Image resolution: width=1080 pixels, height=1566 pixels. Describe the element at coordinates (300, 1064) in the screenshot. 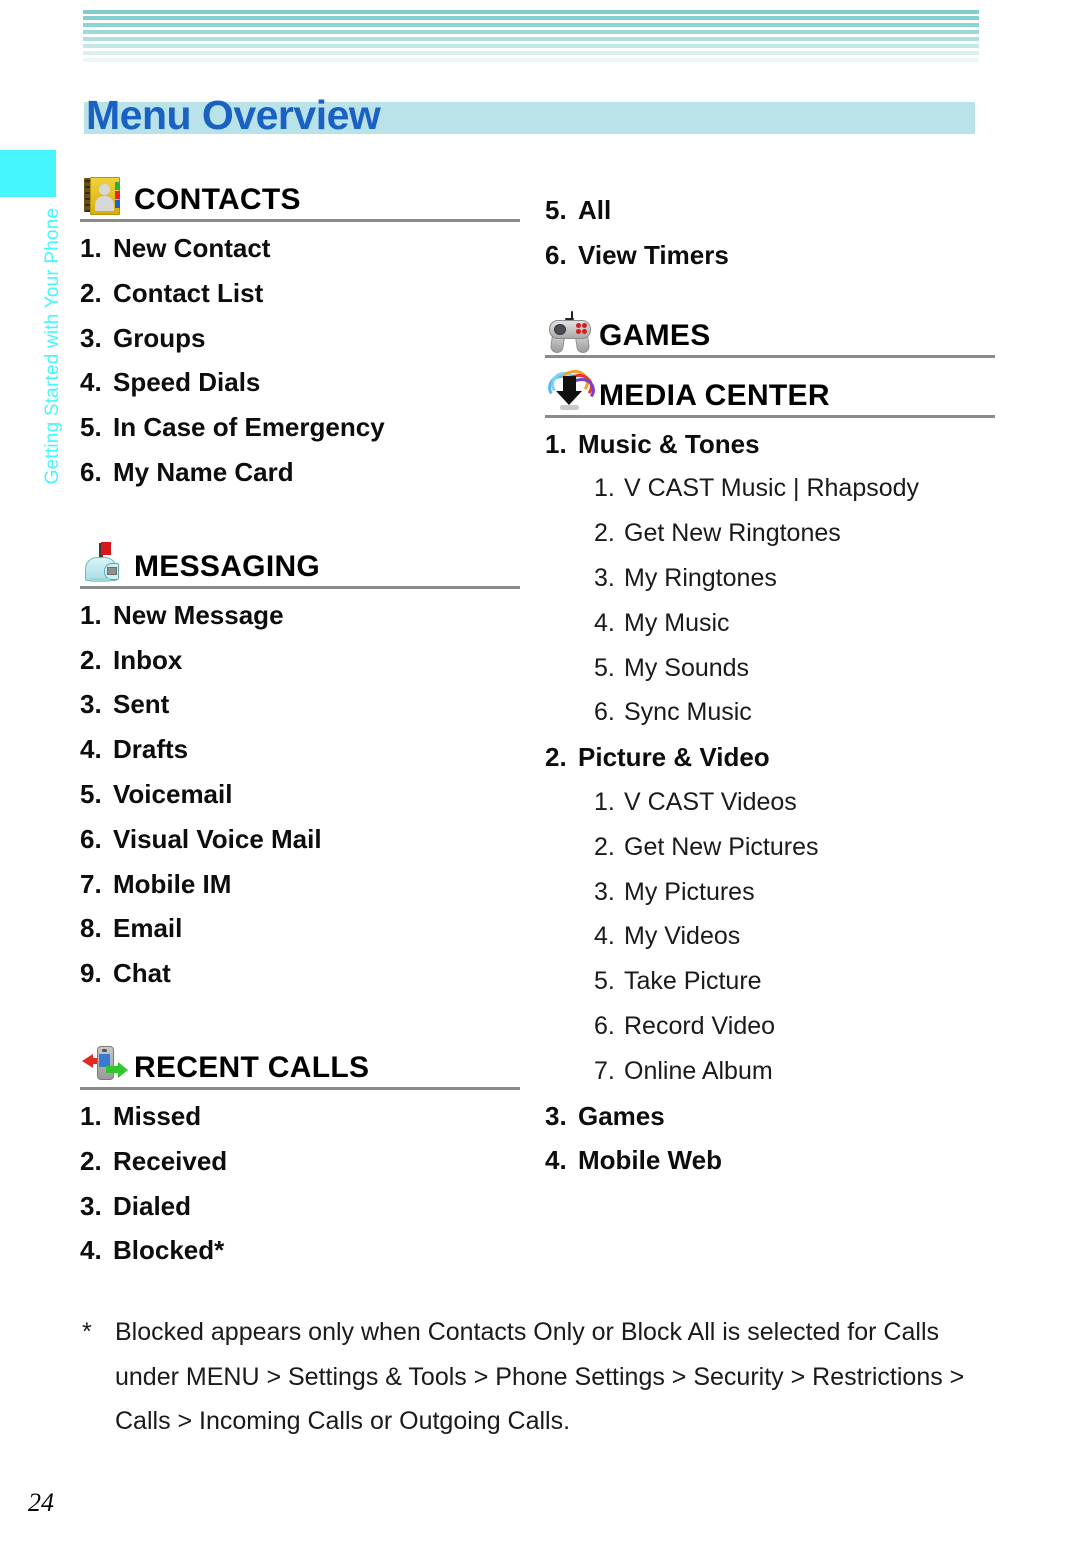

I see `section-header-recent-calls: RECENT CALLS` at that location.